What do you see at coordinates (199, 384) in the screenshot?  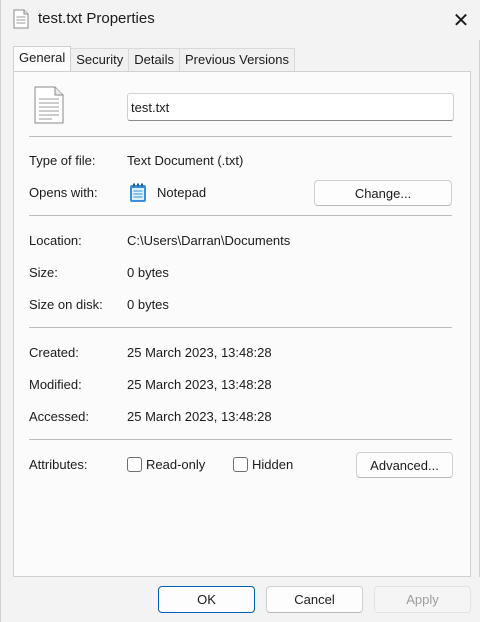 I see `modified-value: 25 March 2023, 13:48:28` at bounding box center [199, 384].